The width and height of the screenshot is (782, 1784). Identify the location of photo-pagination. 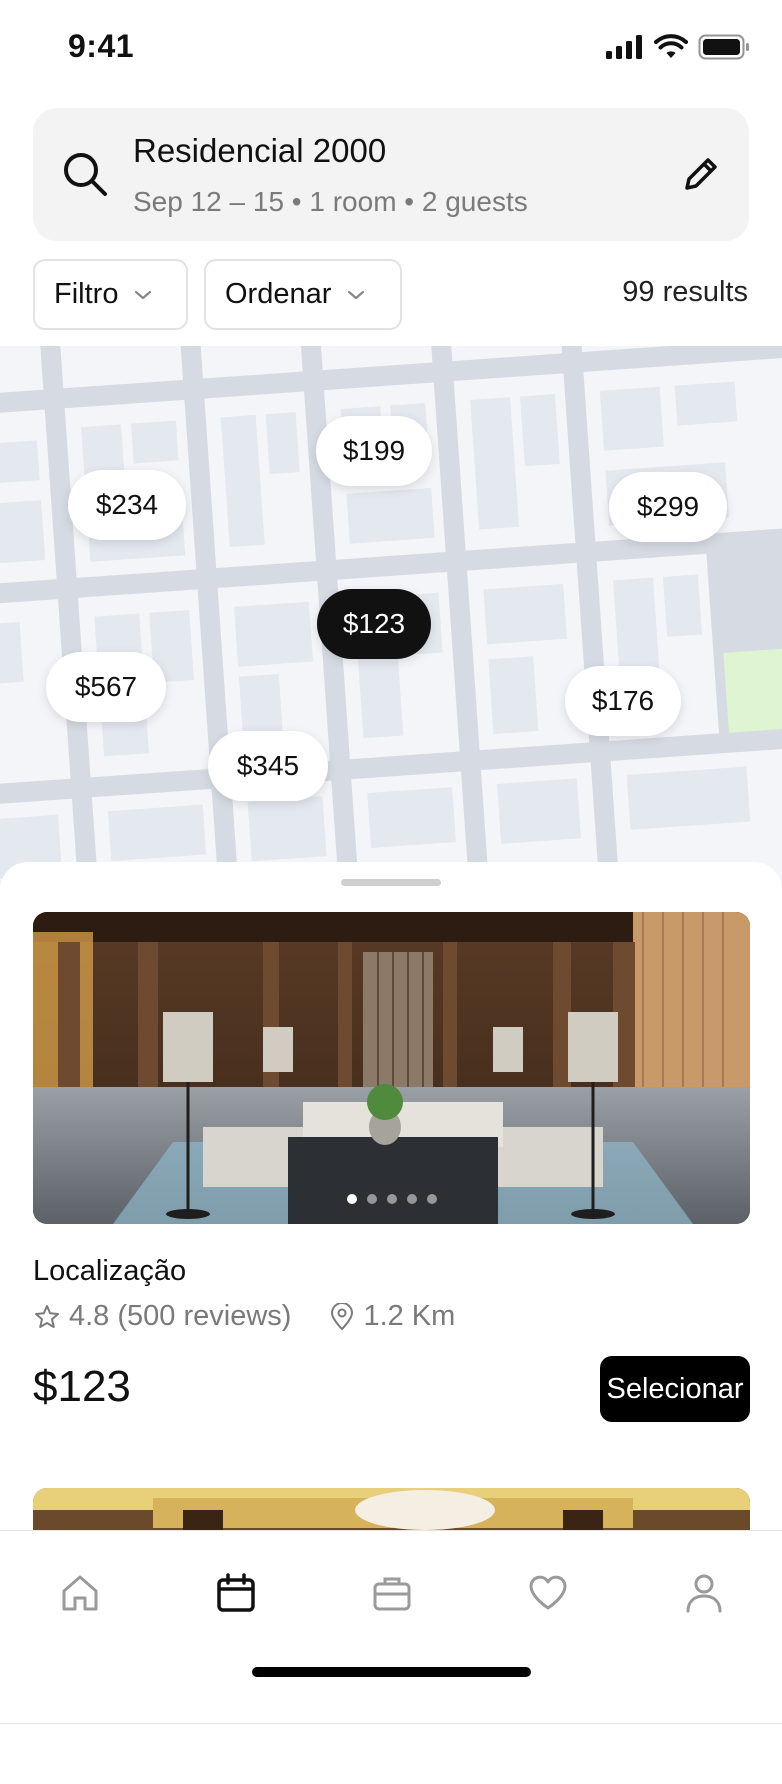
(391, 1199).